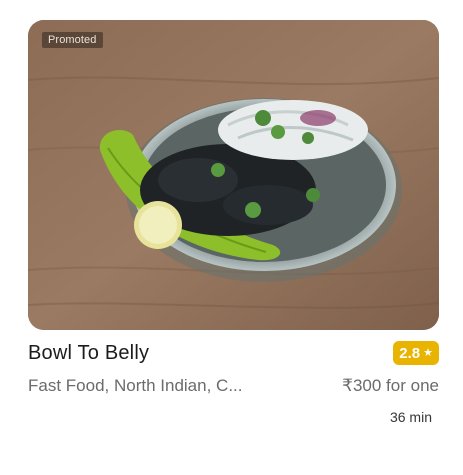  I want to click on rating-badge: 2.8 ★, so click(416, 353).